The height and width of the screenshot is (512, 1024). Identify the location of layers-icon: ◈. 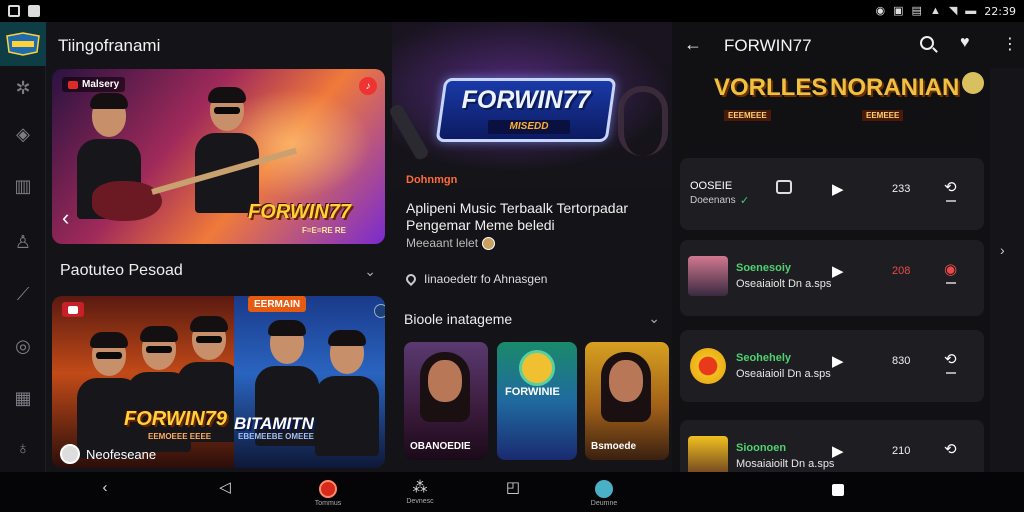
(23, 134).